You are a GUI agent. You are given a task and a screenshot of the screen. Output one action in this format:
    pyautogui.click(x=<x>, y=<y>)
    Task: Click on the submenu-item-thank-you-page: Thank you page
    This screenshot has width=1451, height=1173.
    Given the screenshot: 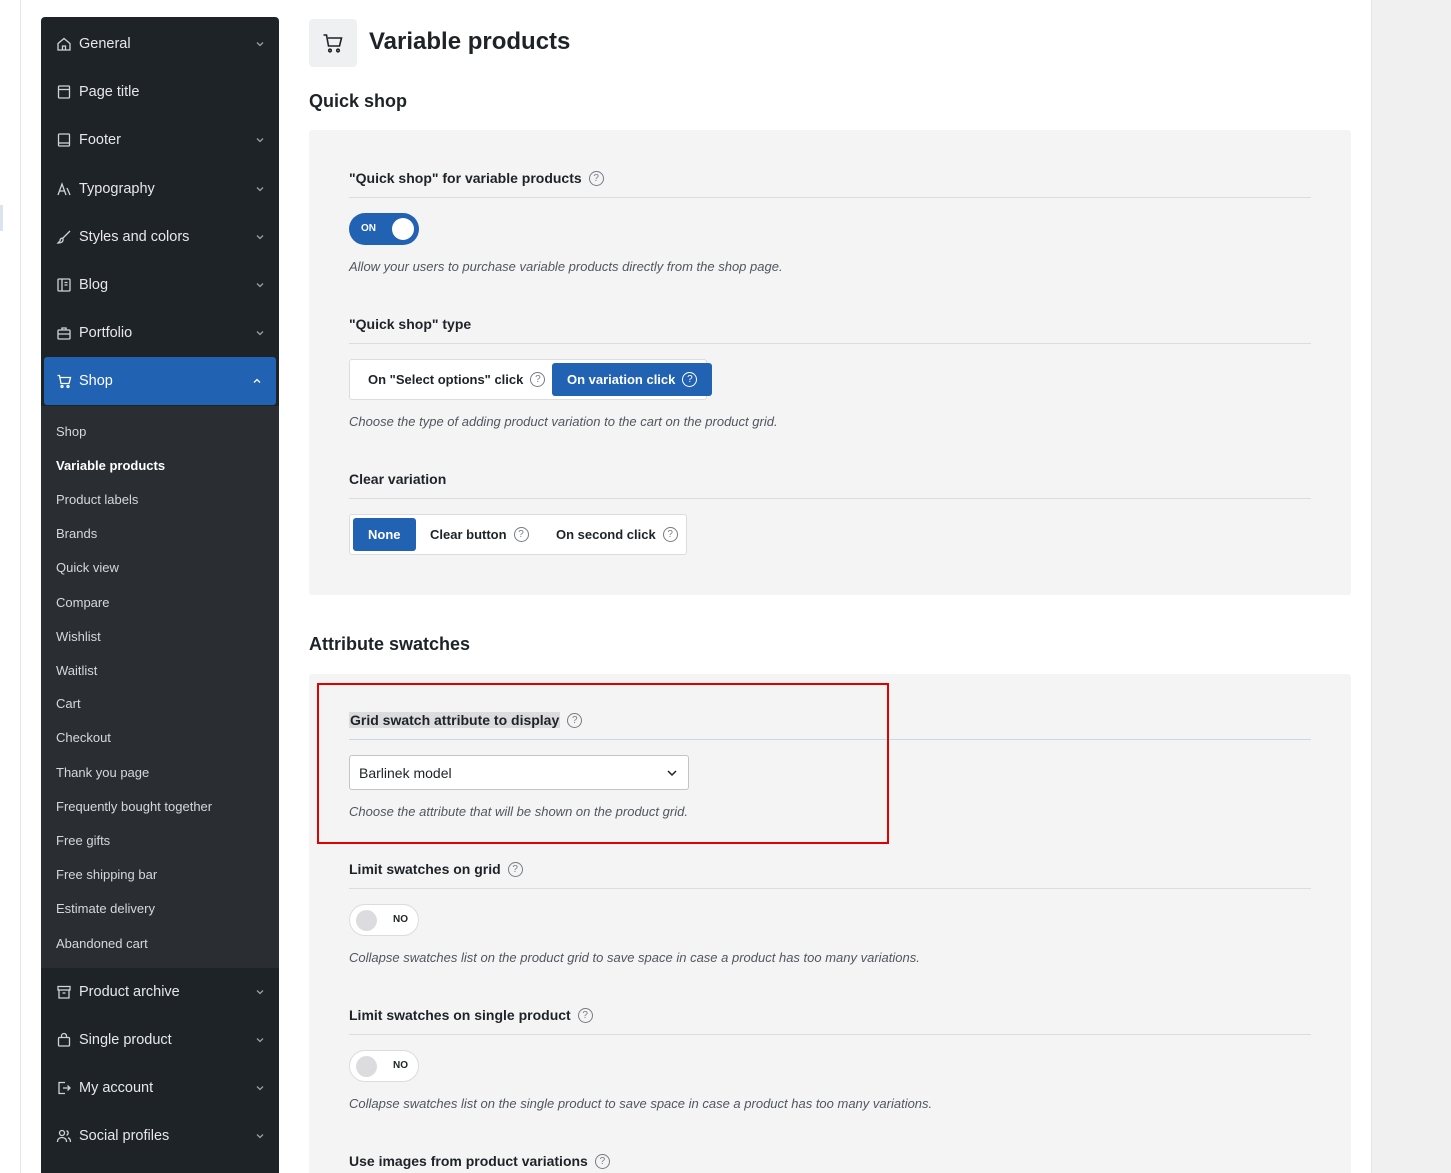 What is the action you would take?
    pyautogui.click(x=102, y=772)
    